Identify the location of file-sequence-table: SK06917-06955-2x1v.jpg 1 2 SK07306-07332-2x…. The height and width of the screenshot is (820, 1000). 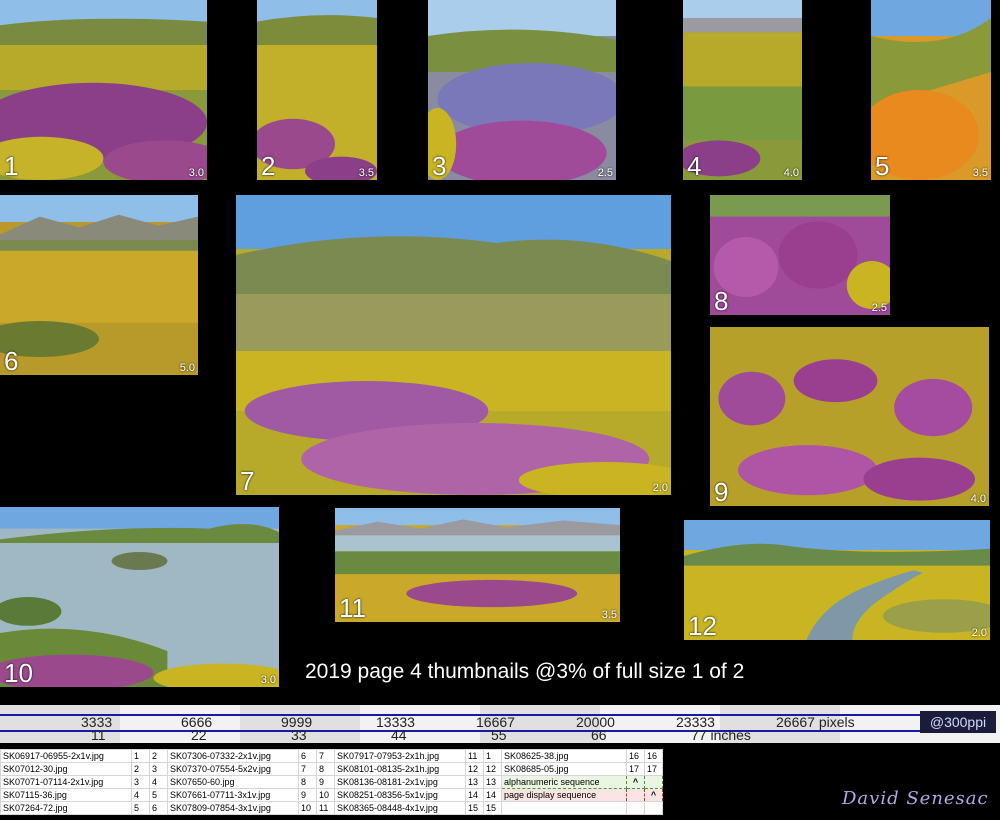
(331, 782).